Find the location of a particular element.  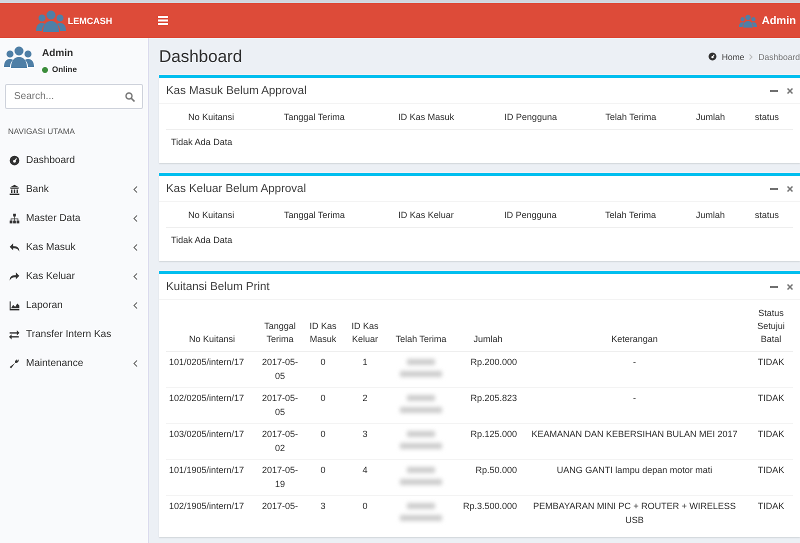

sidebar-item: Bank is located at coordinates (74, 189).